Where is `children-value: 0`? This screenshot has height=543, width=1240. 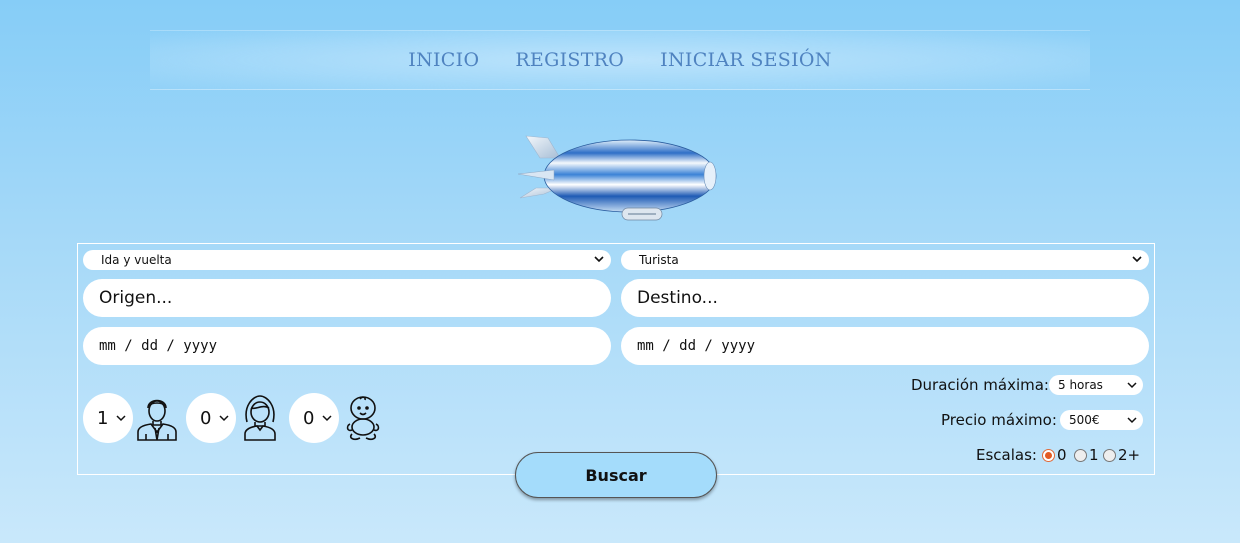
children-value: 0 is located at coordinates (206, 418).